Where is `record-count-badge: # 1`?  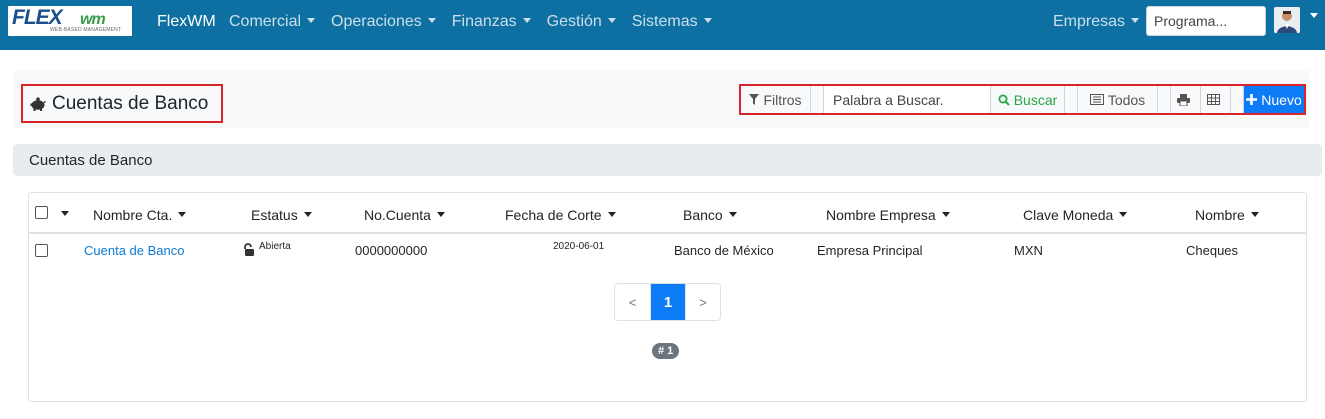 record-count-badge: # 1 is located at coordinates (666, 351).